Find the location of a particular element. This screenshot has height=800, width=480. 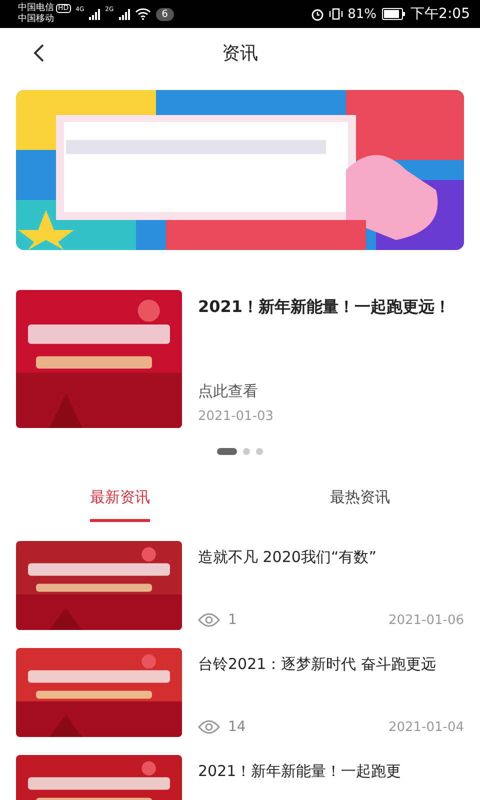

news-title: 2021！新年新能量！一起跑更 is located at coordinates (331, 771).